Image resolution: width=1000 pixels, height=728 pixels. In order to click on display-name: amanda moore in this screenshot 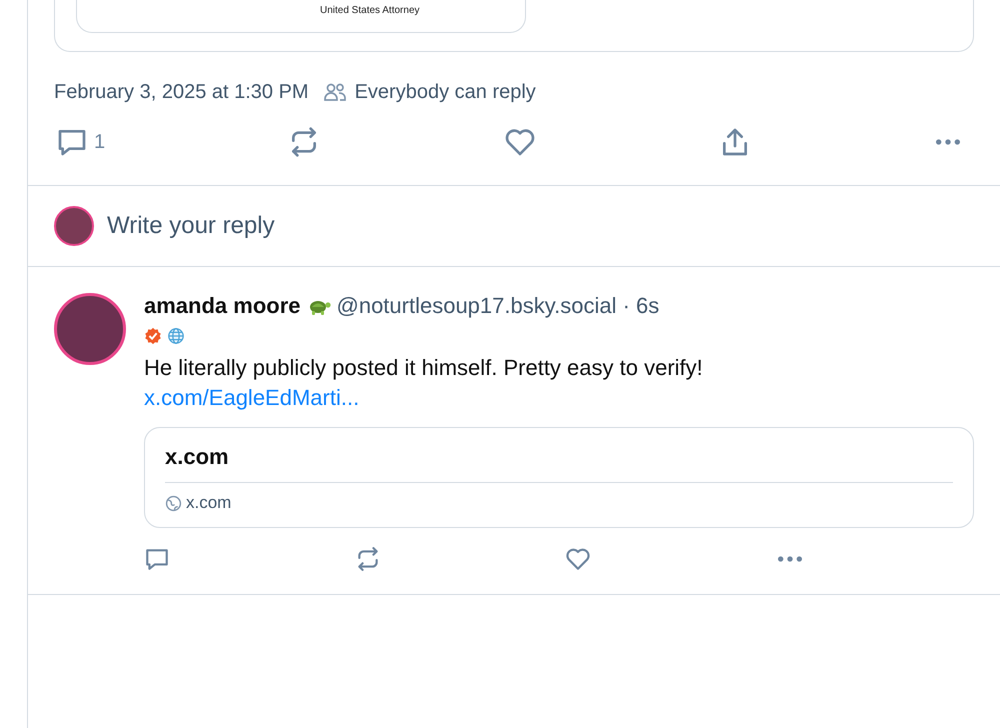, I will do `click(222, 306)`.